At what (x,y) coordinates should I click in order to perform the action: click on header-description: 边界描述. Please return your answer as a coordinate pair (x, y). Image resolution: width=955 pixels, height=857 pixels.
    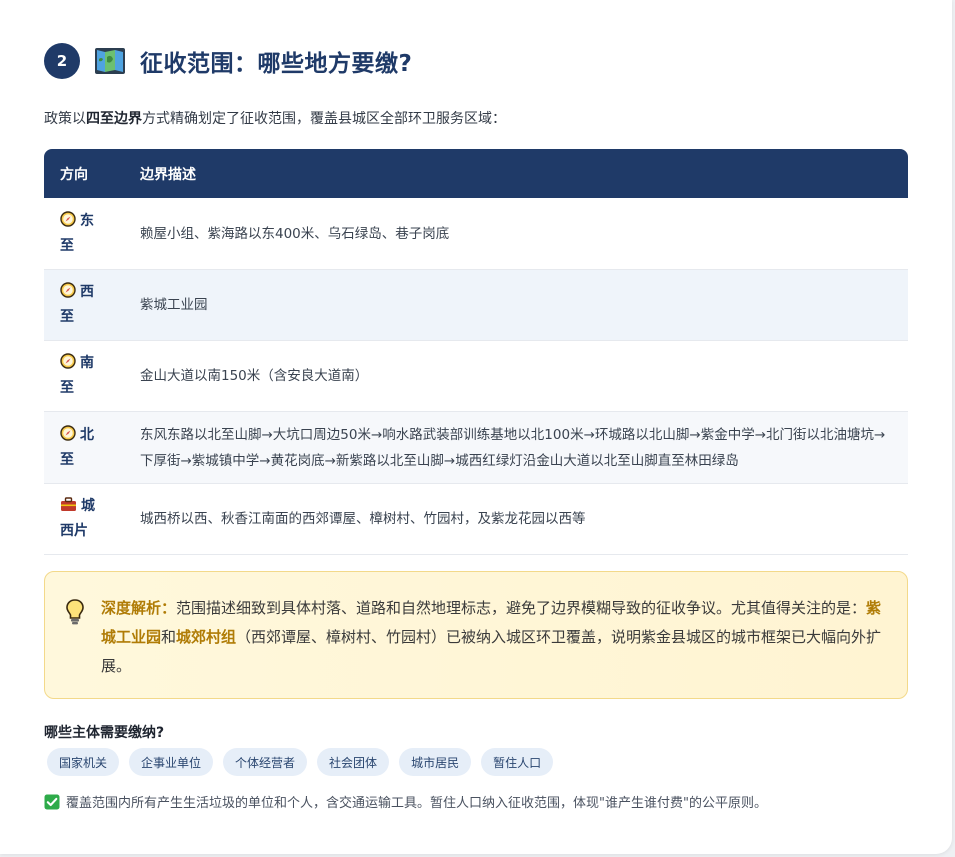
    Looking at the image, I should click on (168, 174).